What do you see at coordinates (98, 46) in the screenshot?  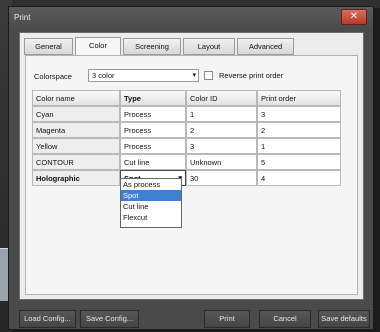 I see `tab-color: Color` at bounding box center [98, 46].